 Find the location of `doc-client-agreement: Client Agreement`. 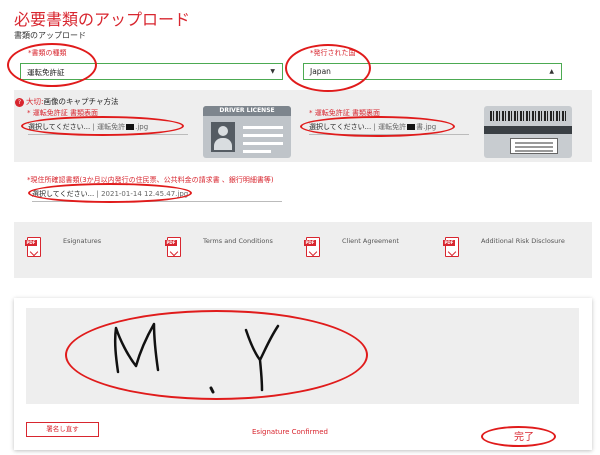

doc-client-agreement: Client Agreement is located at coordinates (370, 241).